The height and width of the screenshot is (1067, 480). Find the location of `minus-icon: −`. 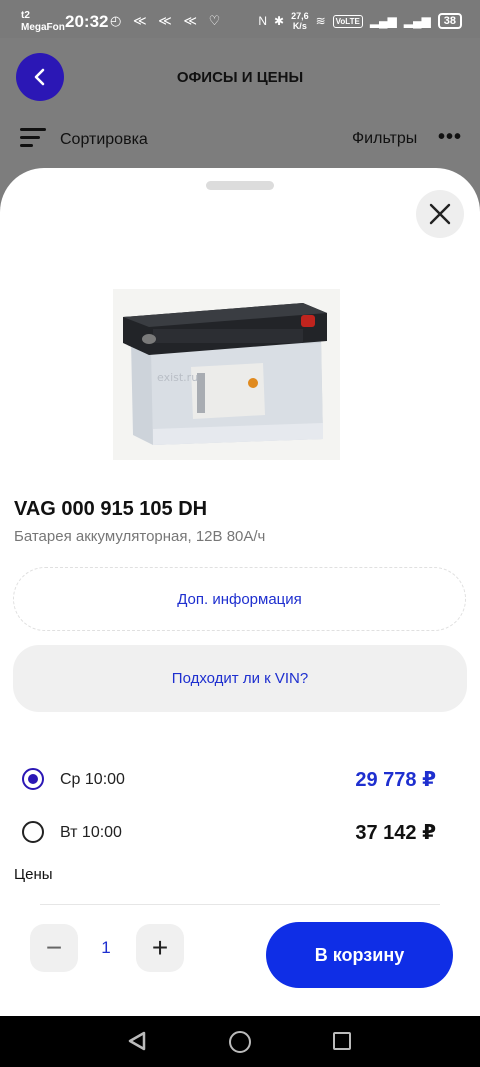

minus-icon: − is located at coordinates (54, 947).